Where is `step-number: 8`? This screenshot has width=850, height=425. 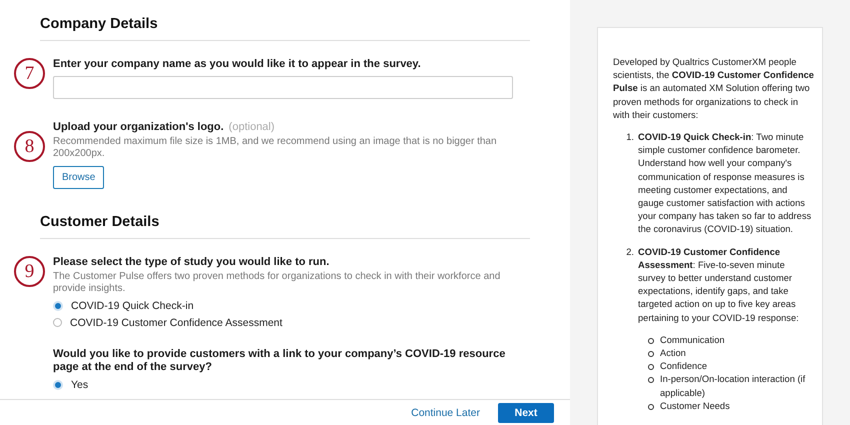
step-number: 8 is located at coordinates (29, 146).